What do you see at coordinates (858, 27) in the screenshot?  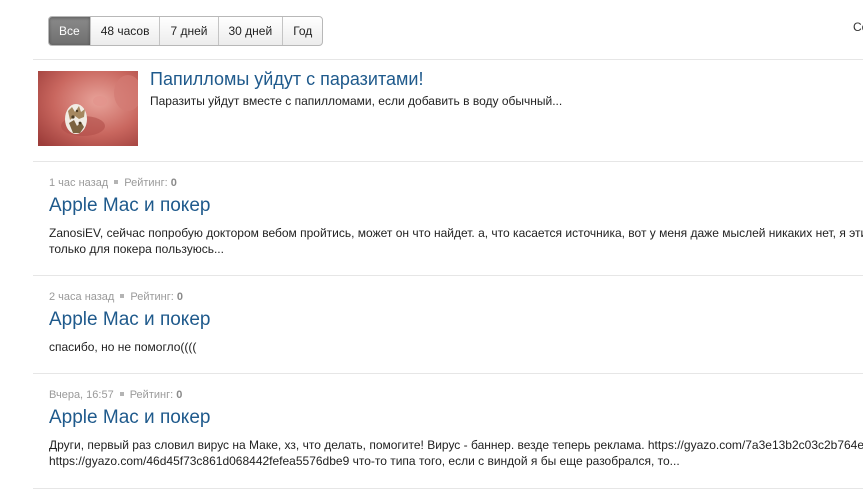 I see `sort-label-cut: Со` at bounding box center [858, 27].